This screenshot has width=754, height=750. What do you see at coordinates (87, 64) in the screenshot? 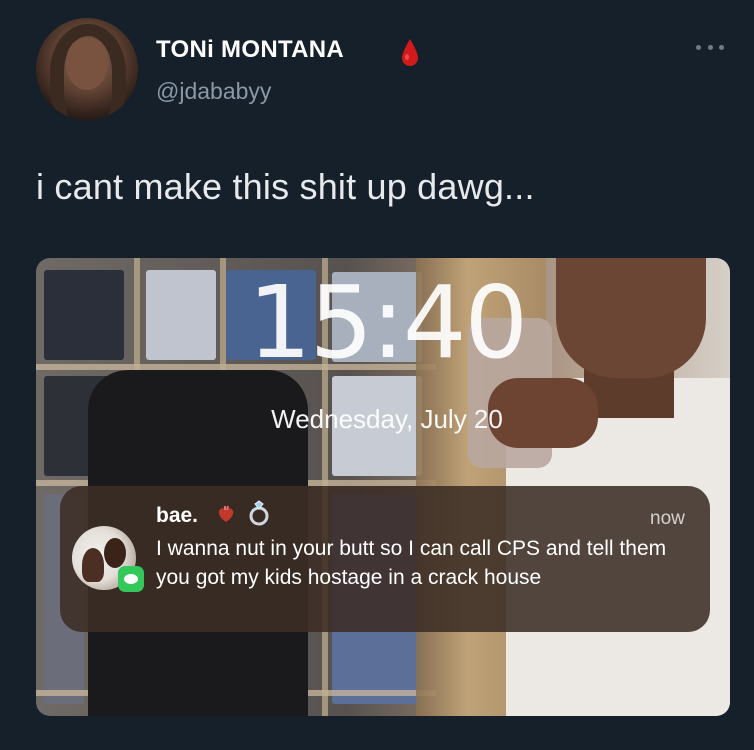
I see `avatar-face` at bounding box center [87, 64].